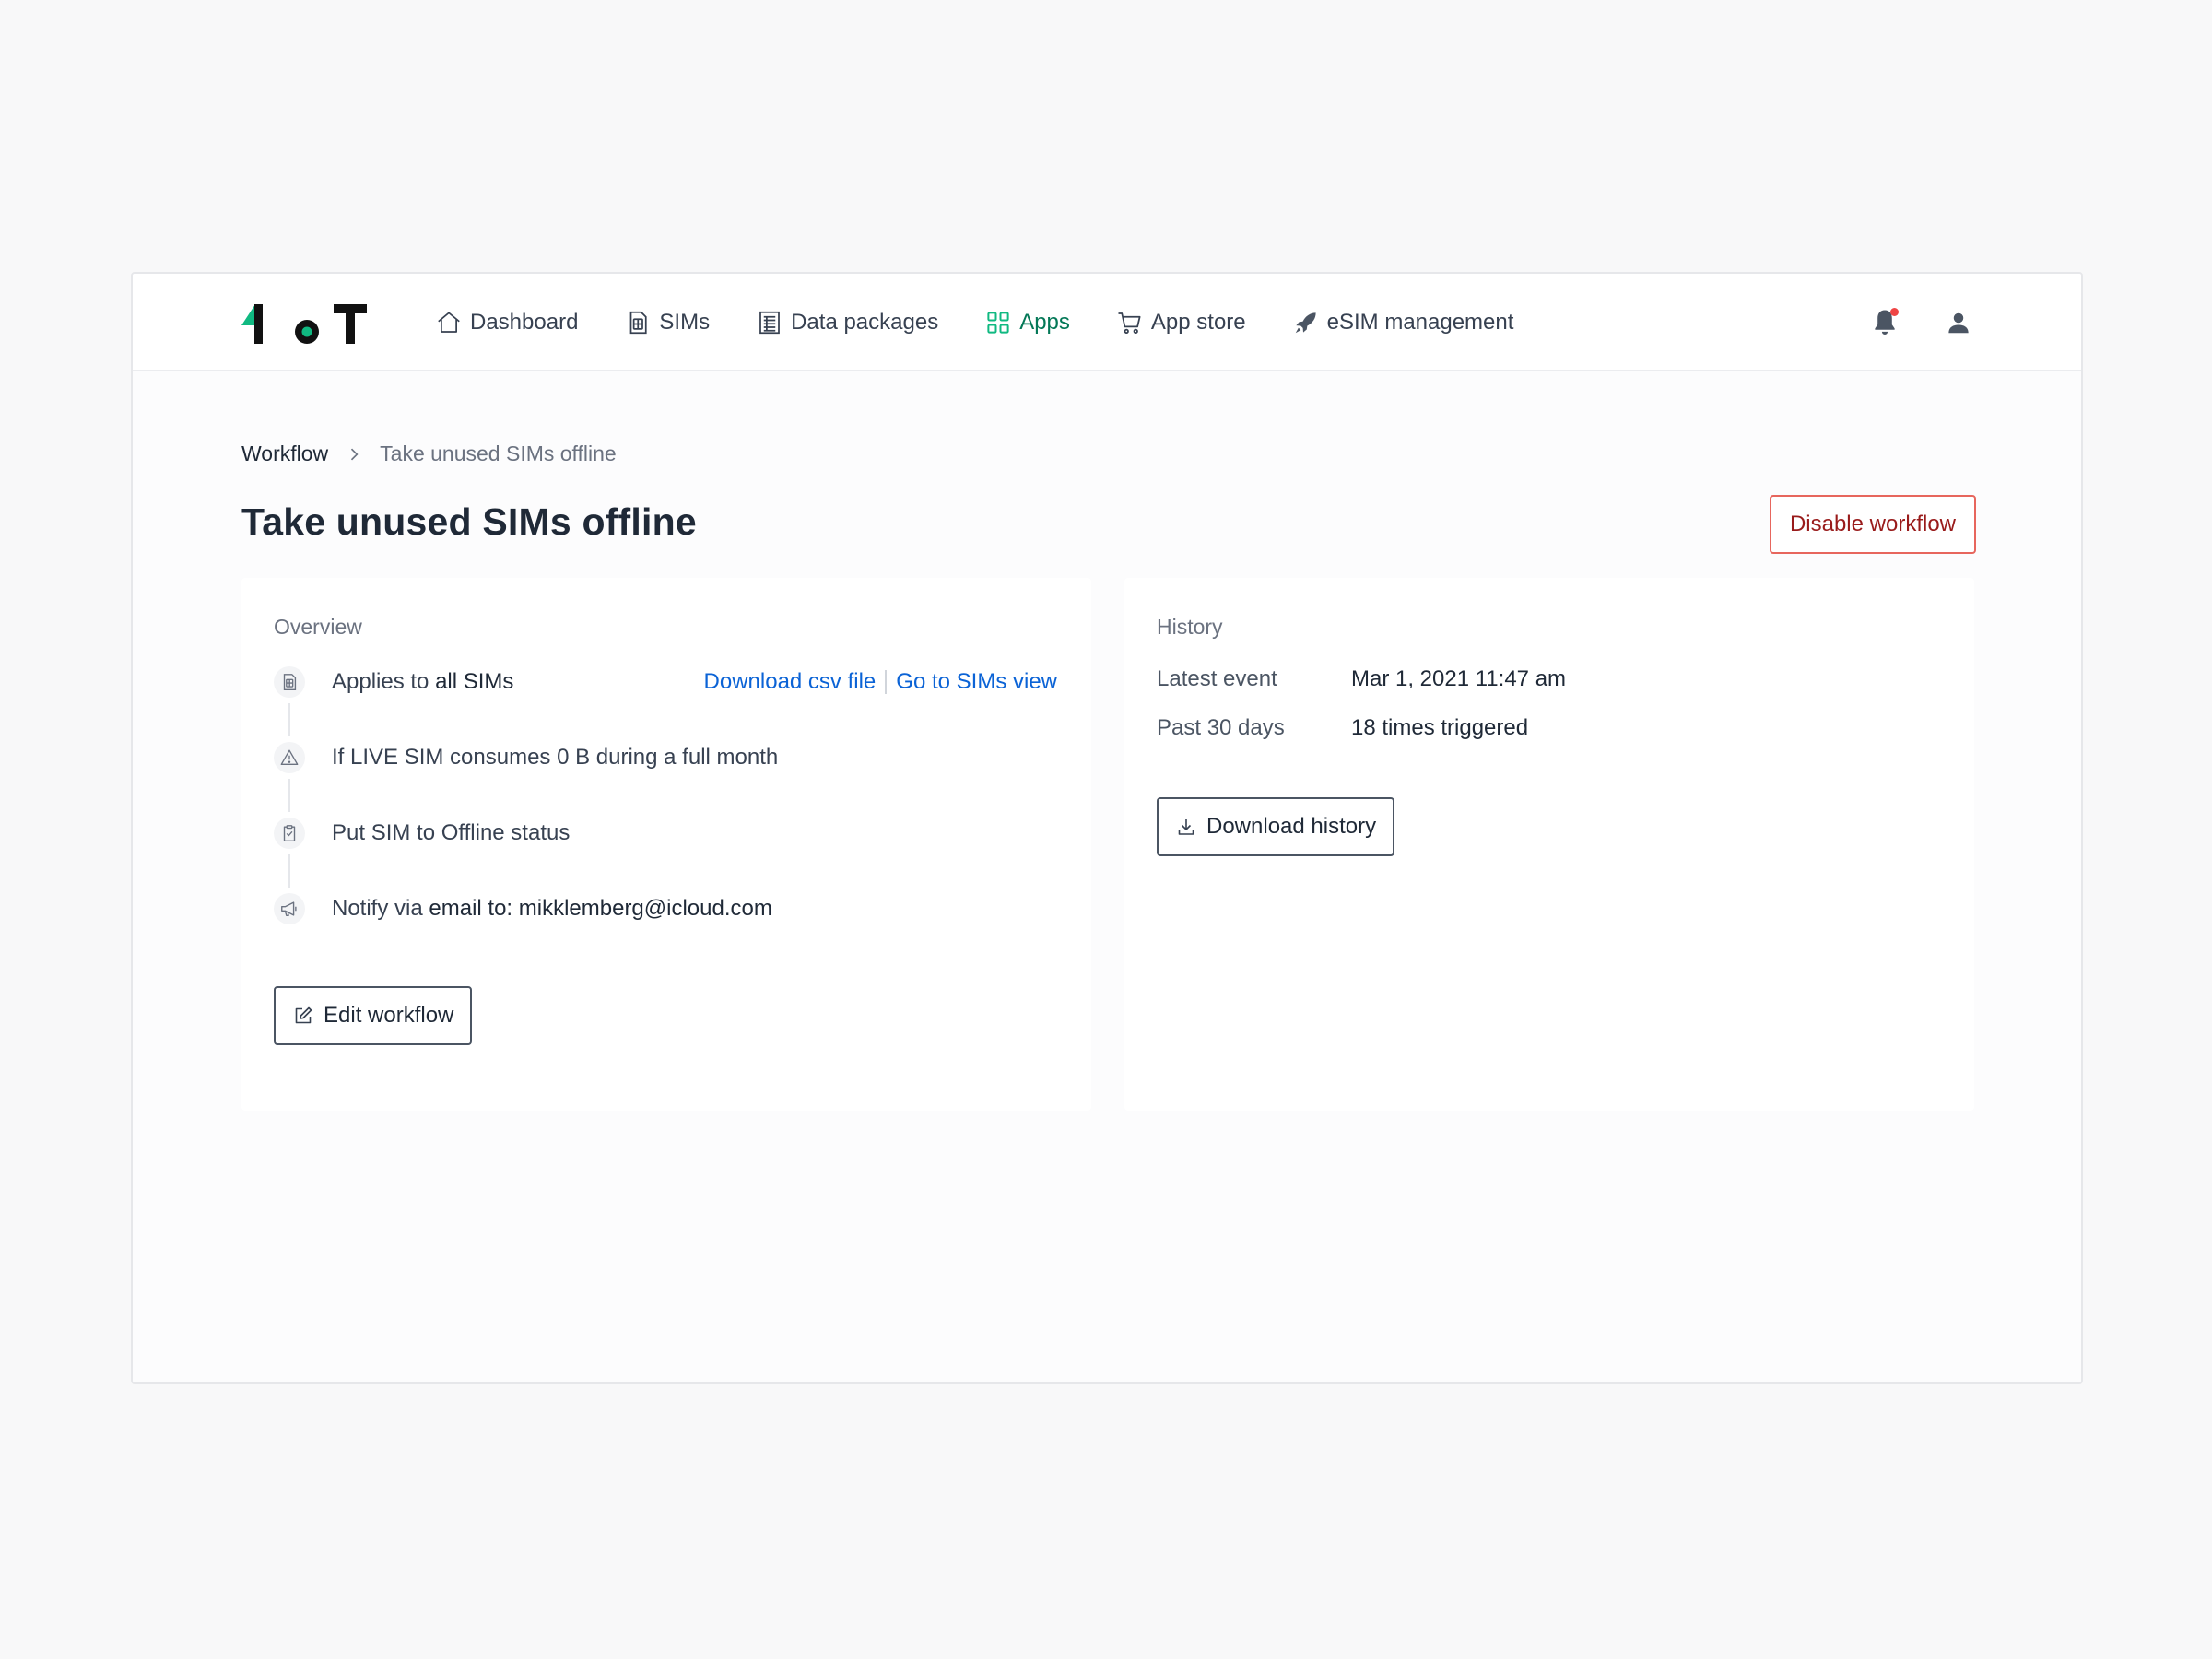 The width and height of the screenshot is (2212, 1659). I want to click on clipboard-check-icon, so click(289, 833).